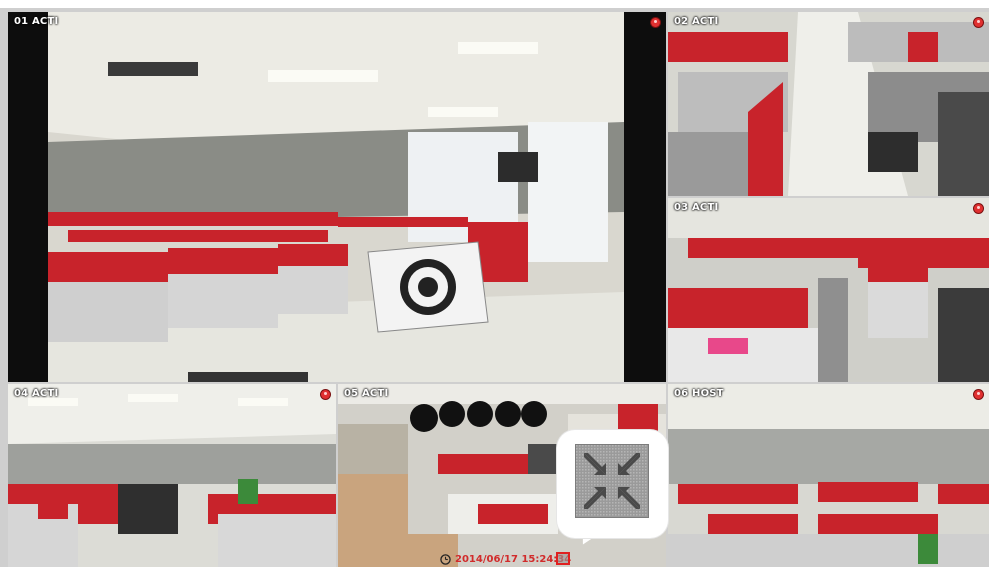 The width and height of the screenshot is (989, 567). I want to click on fit-screen-button-highlight, so click(563, 558).